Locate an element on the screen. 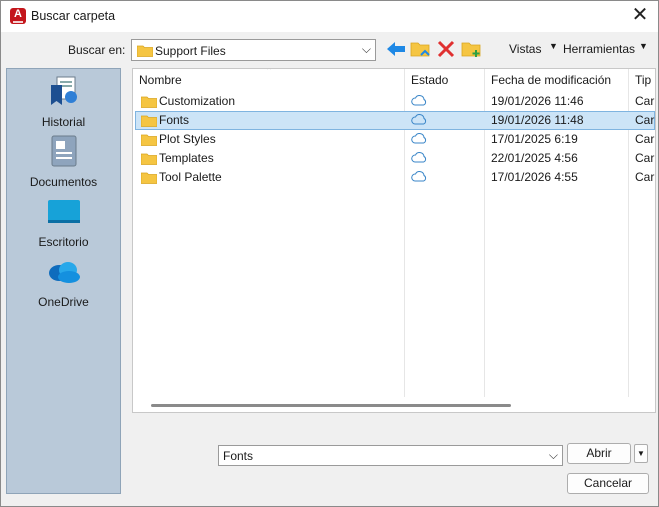 The height and width of the screenshot is (507, 659). file-modified: 19/01/2026 11:48 is located at coordinates (537, 120).